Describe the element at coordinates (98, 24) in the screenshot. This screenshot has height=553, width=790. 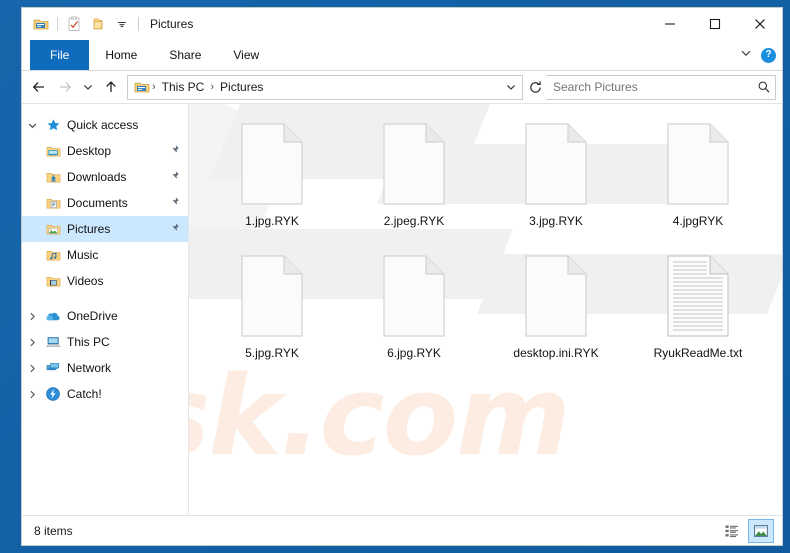
I see `new-folder-icon` at that location.